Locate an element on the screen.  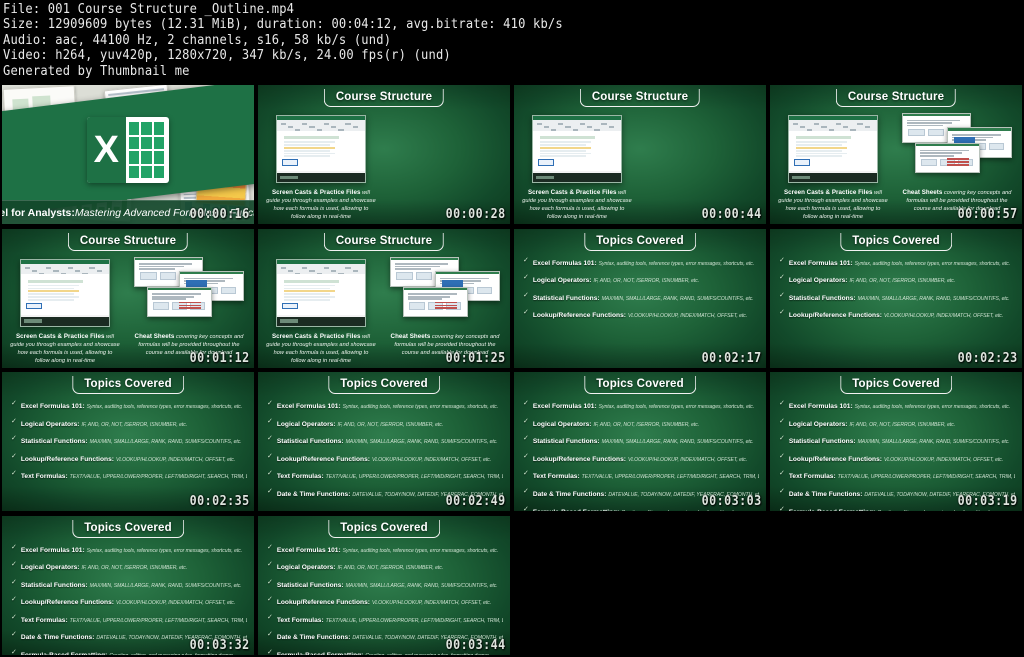
excel-selection is located at coordinates (802, 162).